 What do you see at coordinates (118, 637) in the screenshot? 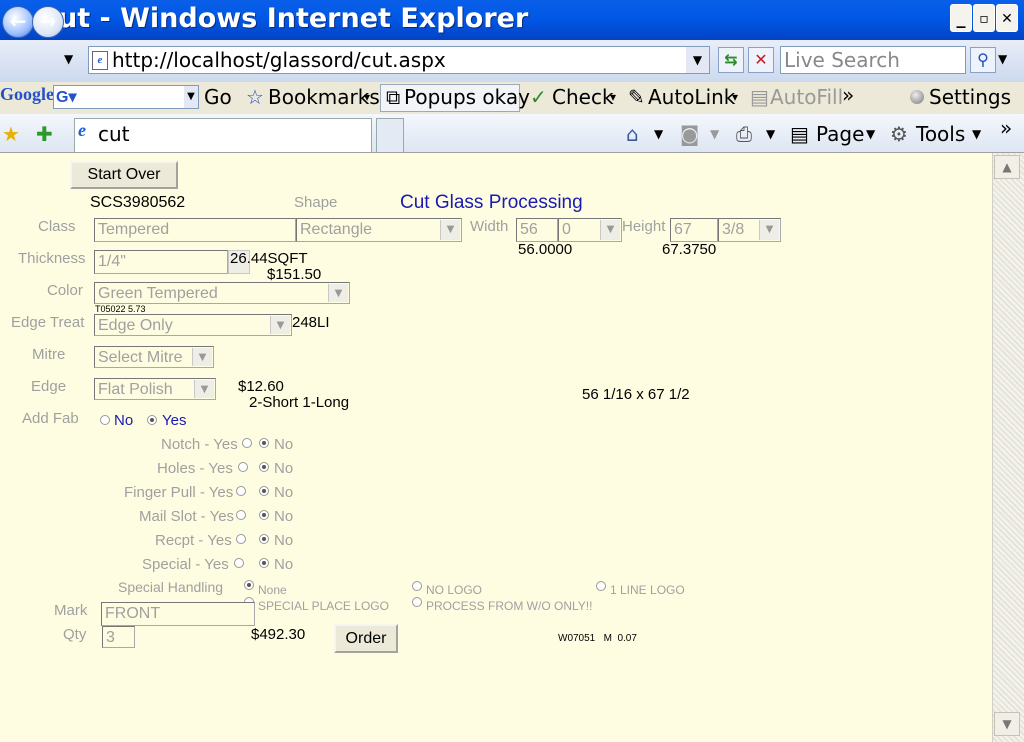
I see `qty-input: 3` at bounding box center [118, 637].